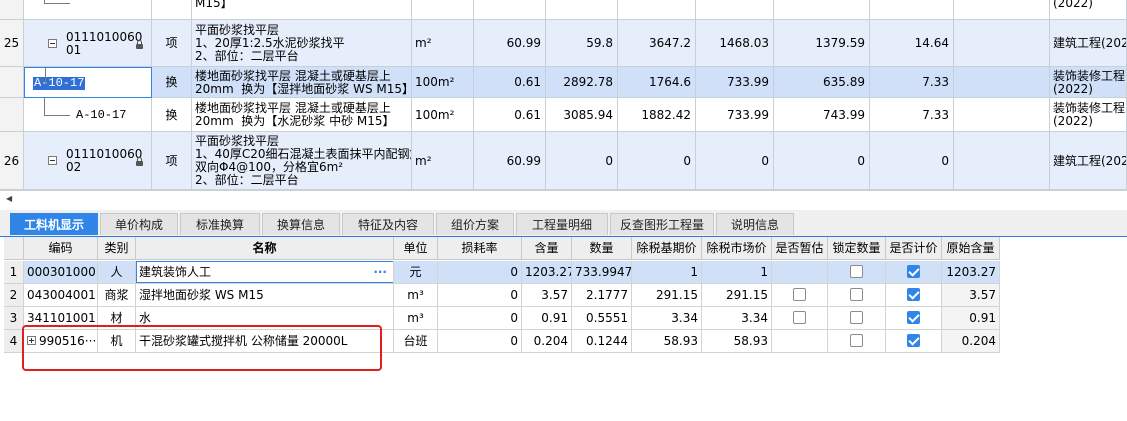 This screenshot has height=421, width=1127. What do you see at coordinates (547, 295) in the screenshot?
I see `cell-content: 3.57` at bounding box center [547, 295].